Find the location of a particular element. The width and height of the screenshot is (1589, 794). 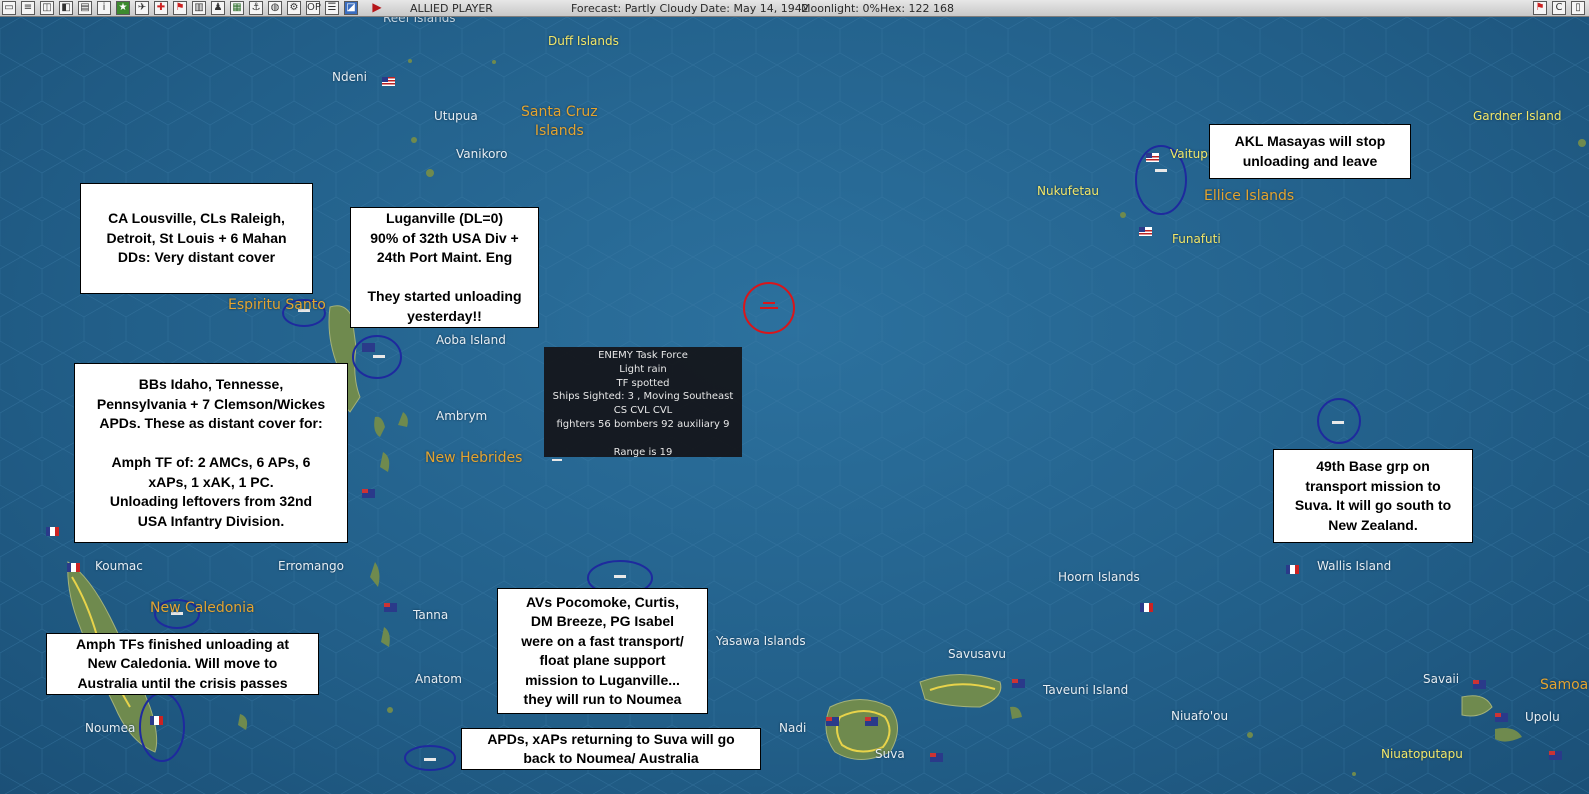

label-niuafoou: Niuafo'ou is located at coordinates (1200, 716).